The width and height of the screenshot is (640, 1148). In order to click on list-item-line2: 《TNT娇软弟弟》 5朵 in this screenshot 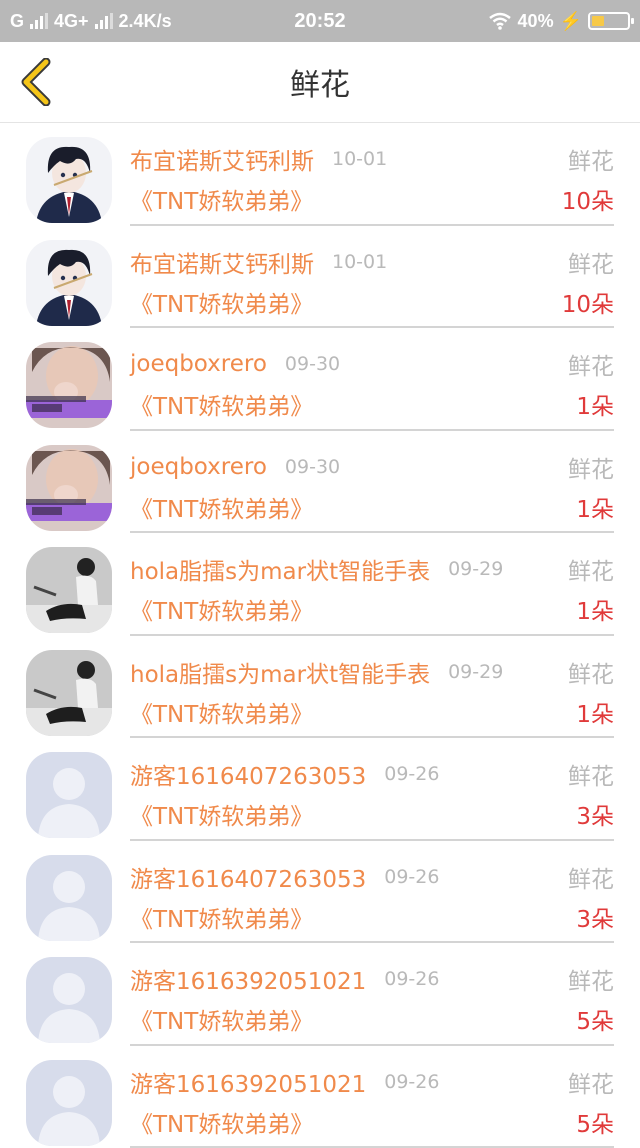, I will do `click(372, 1019)`.